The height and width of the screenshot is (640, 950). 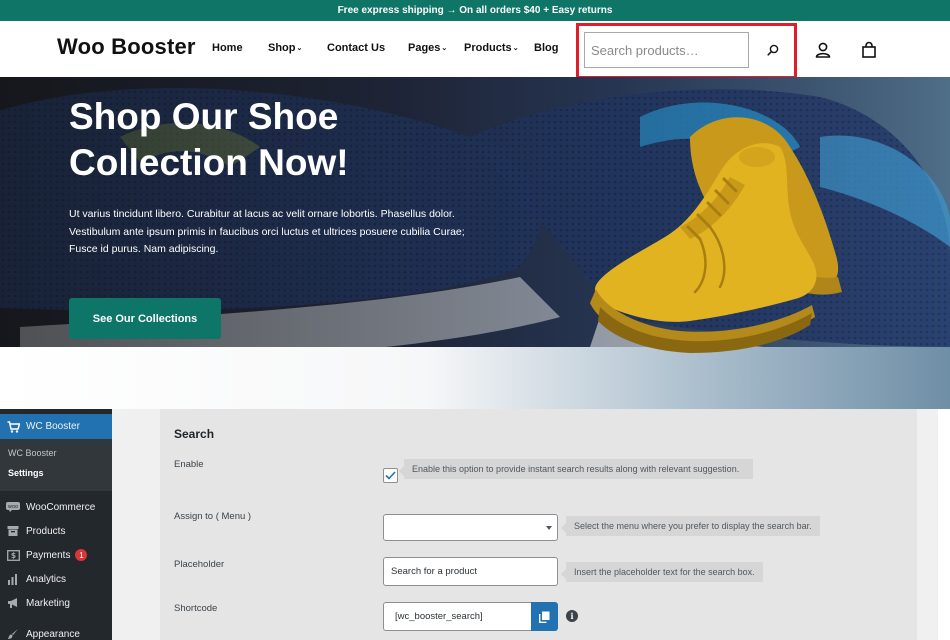 I want to click on search-icon, so click(x=773, y=50).